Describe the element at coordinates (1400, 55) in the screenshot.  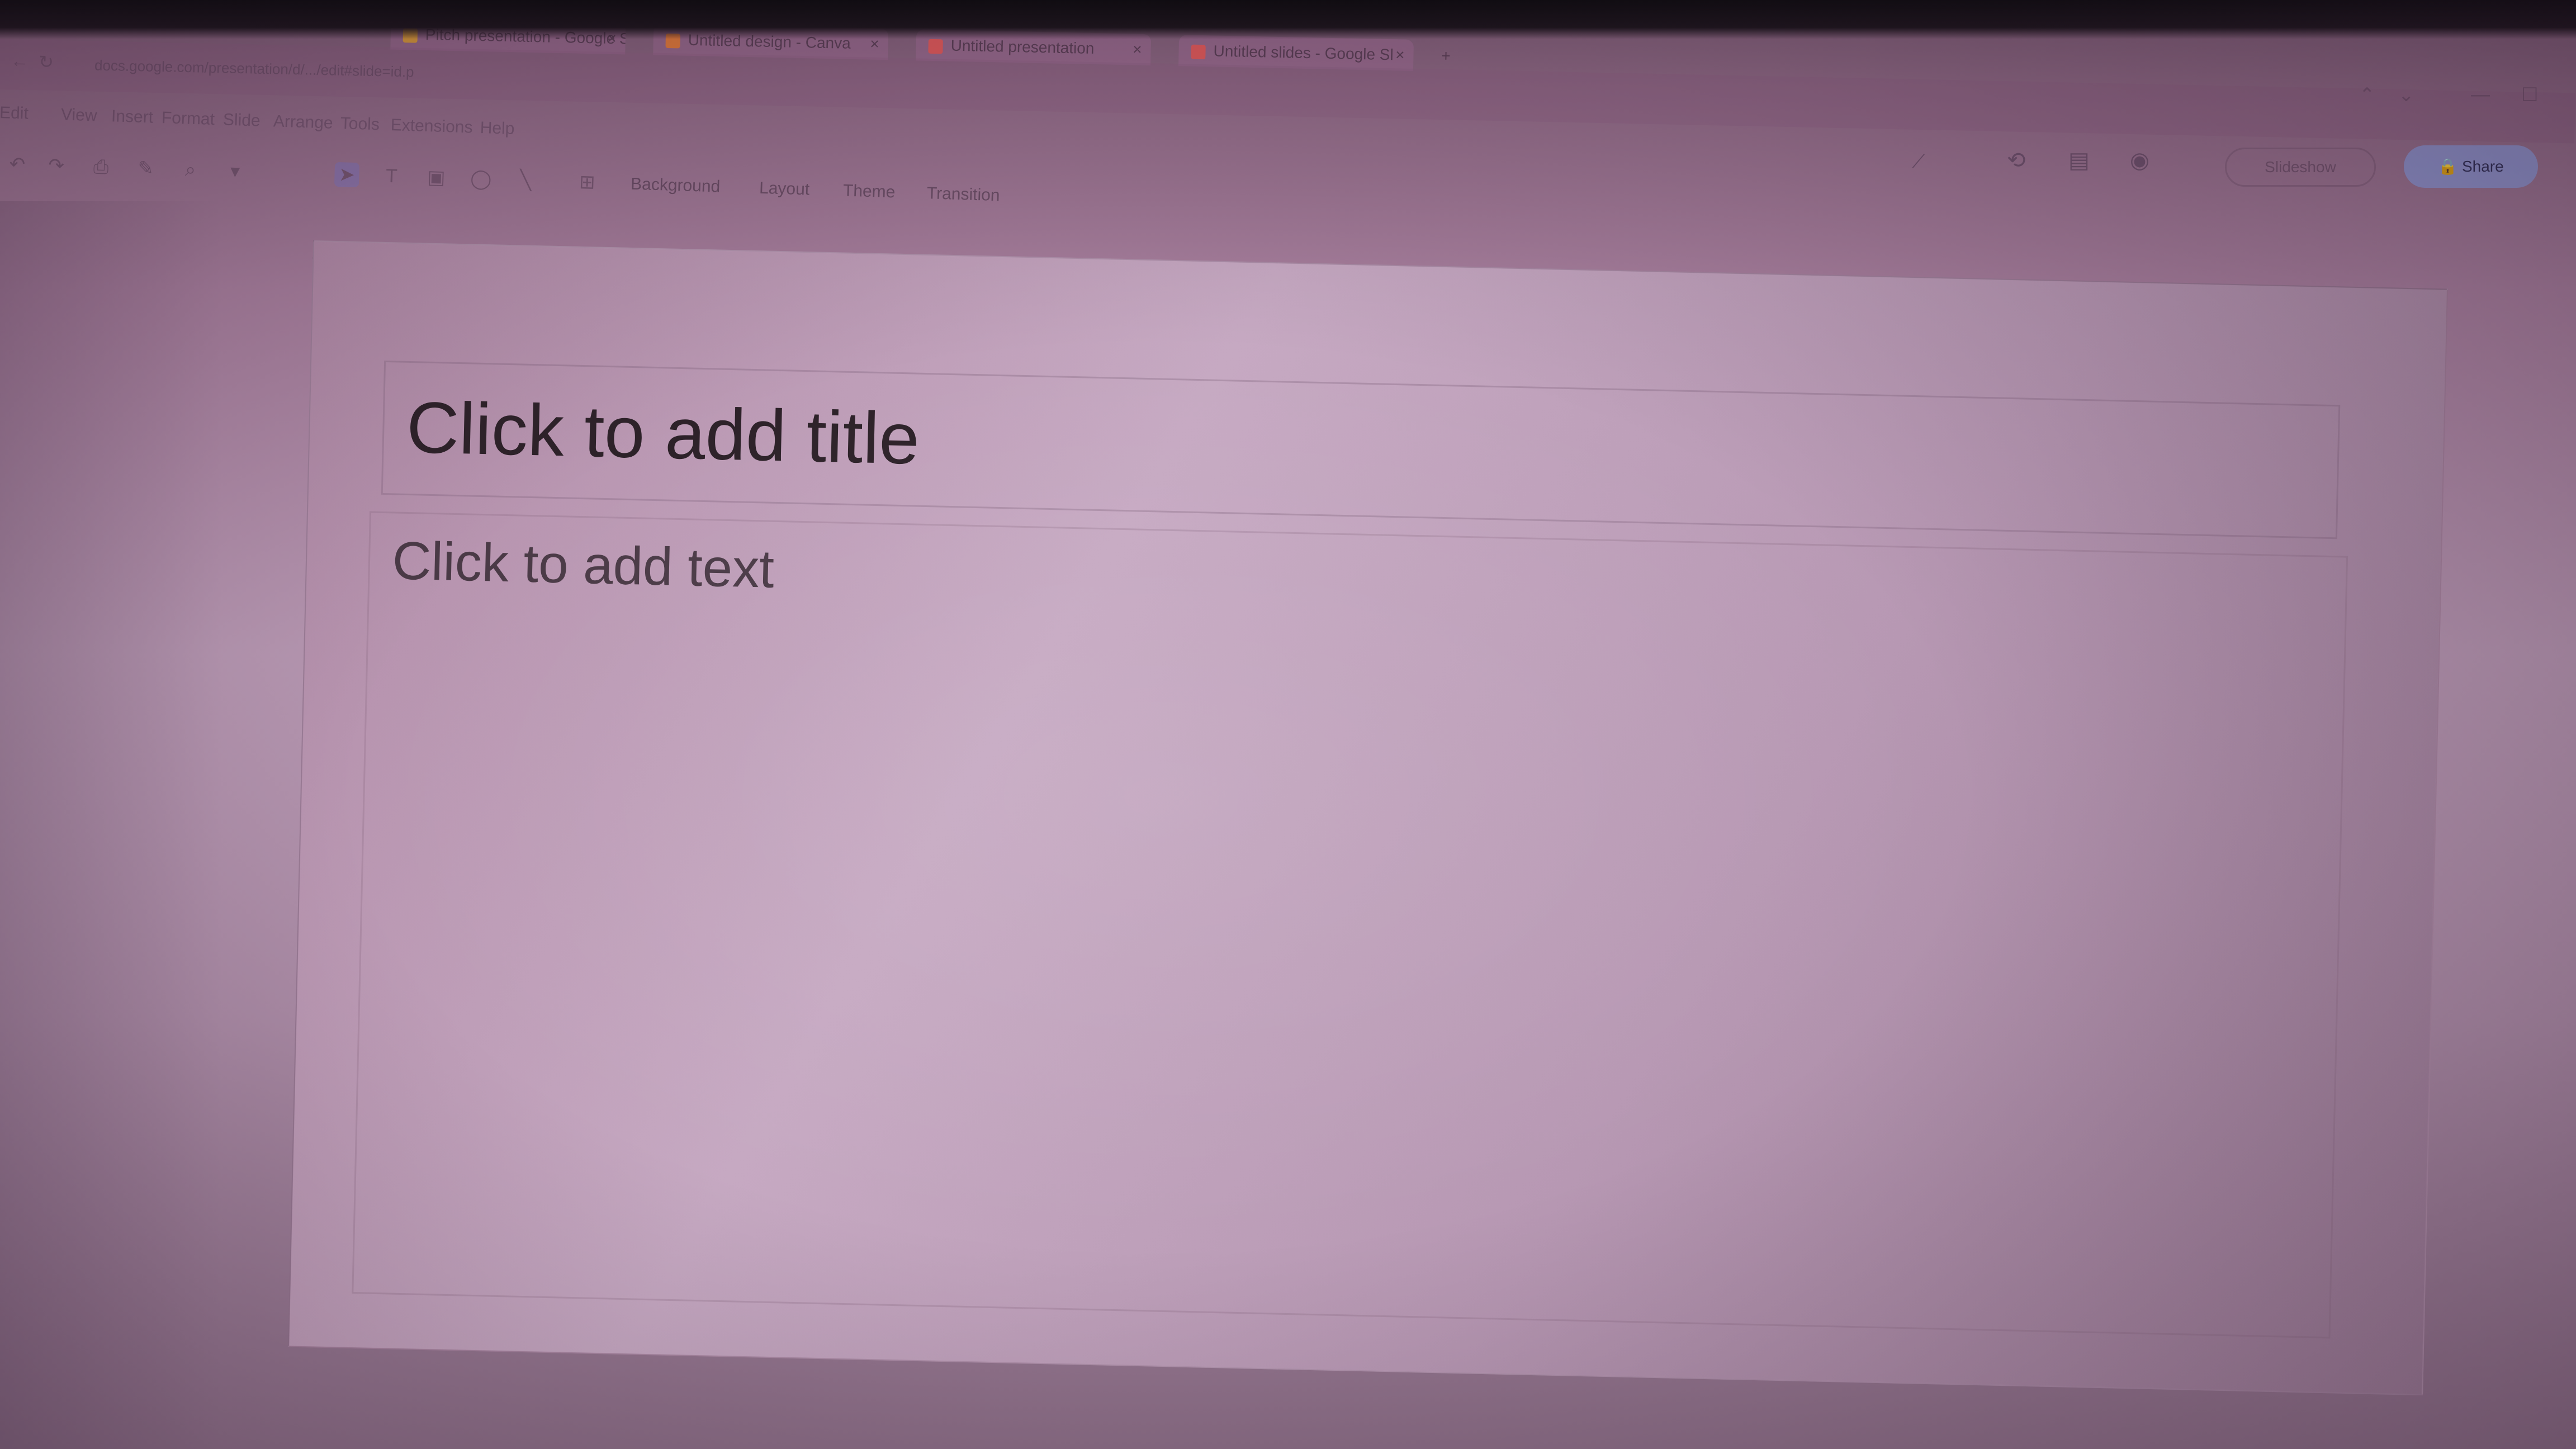
I see `close-icon: ×` at that location.